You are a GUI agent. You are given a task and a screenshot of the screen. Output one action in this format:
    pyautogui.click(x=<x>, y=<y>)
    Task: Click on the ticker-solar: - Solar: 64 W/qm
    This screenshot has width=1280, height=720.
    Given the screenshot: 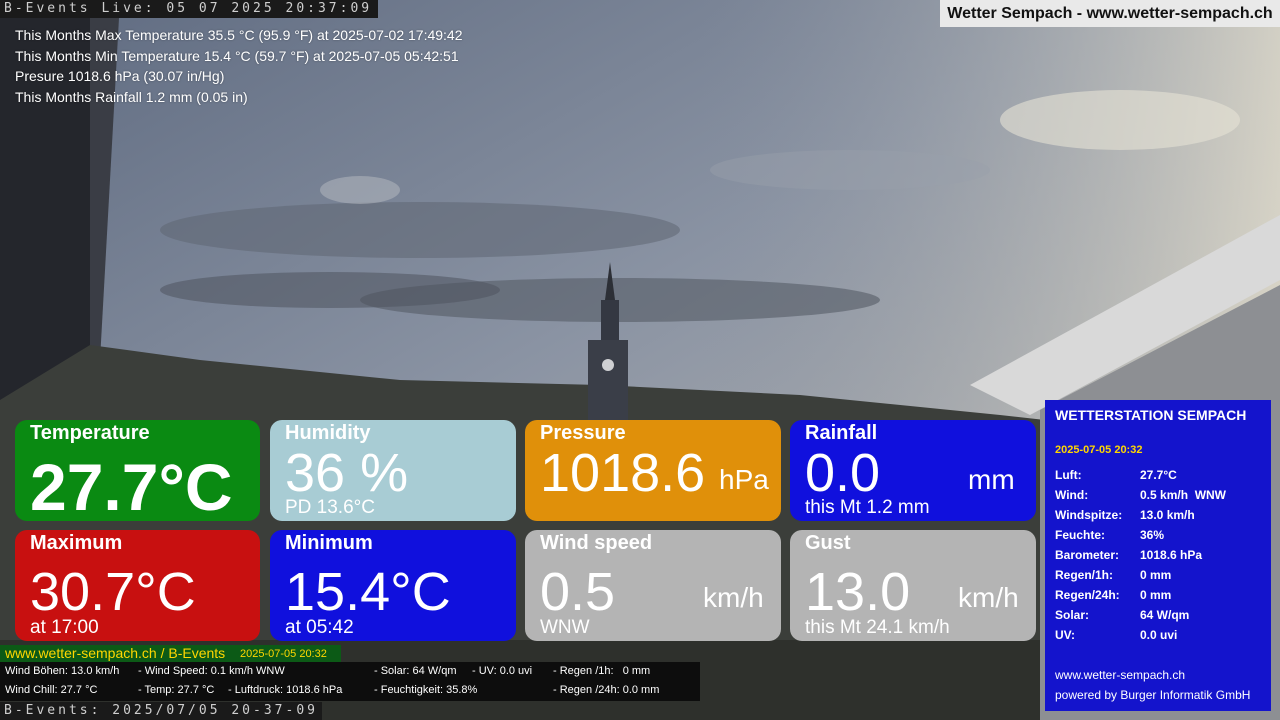 What is the action you would take?
    pyautogui.click(x=415, y=671)
    